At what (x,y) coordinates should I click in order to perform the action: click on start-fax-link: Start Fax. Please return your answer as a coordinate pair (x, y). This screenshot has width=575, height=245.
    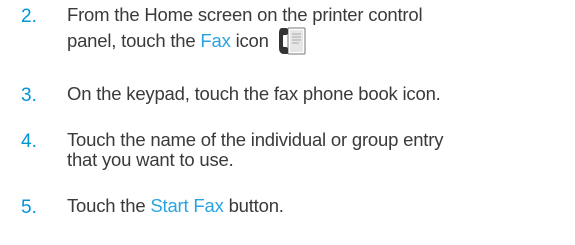
    Looking at the image, I should click on (187, 205).